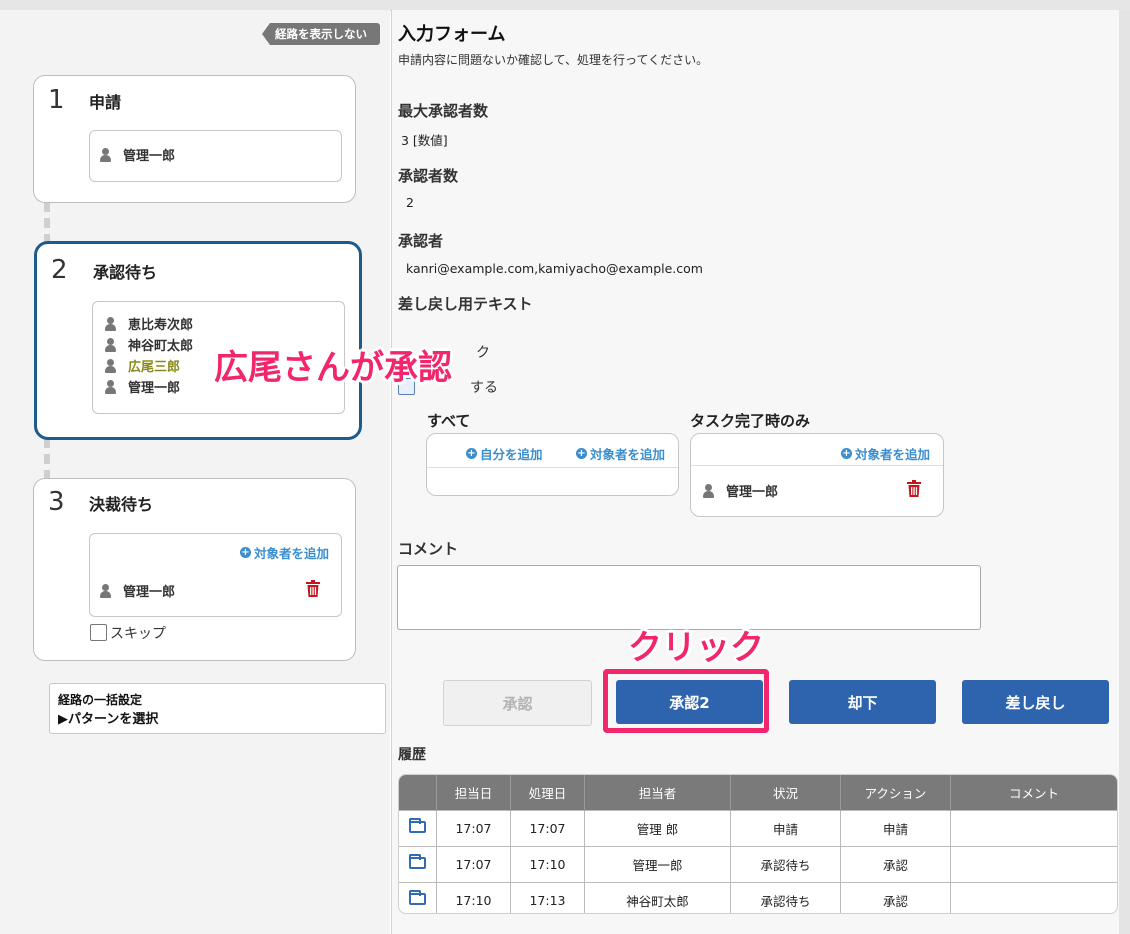  What do you see at coordinates (410, 202) in the screenshot?
I see `approver-count-value: 2` at bounding box center [410, 202].